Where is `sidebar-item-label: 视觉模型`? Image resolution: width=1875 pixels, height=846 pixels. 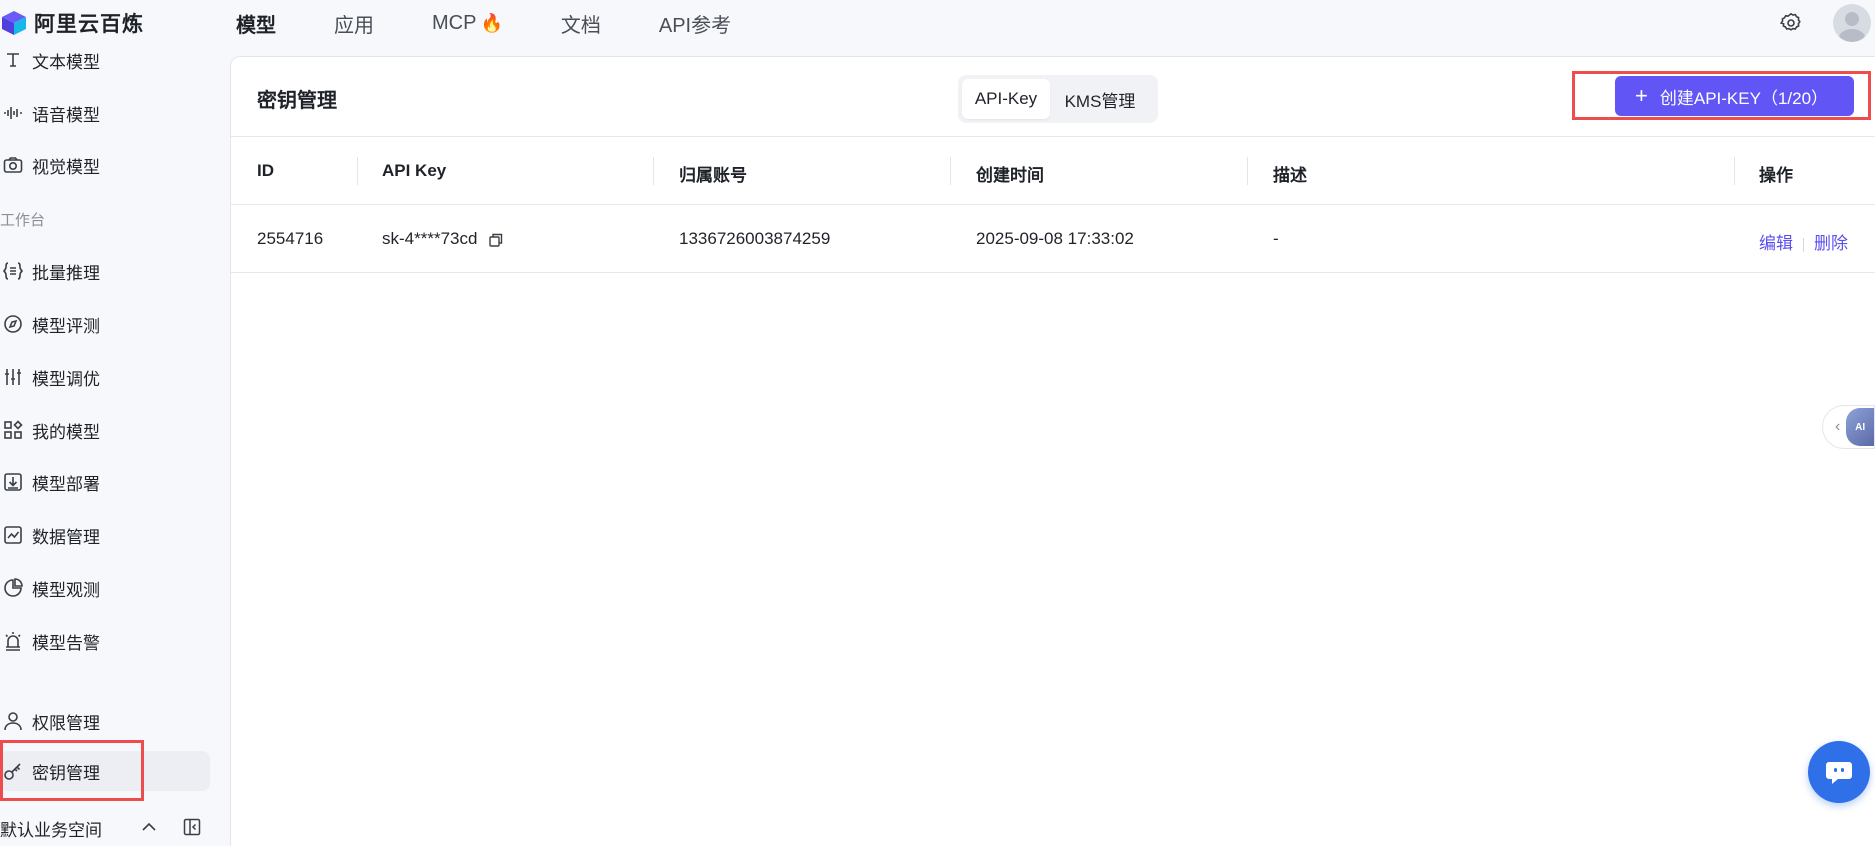
sidebar-item-label: 视觉模型 is located at coordinates (66, 167).